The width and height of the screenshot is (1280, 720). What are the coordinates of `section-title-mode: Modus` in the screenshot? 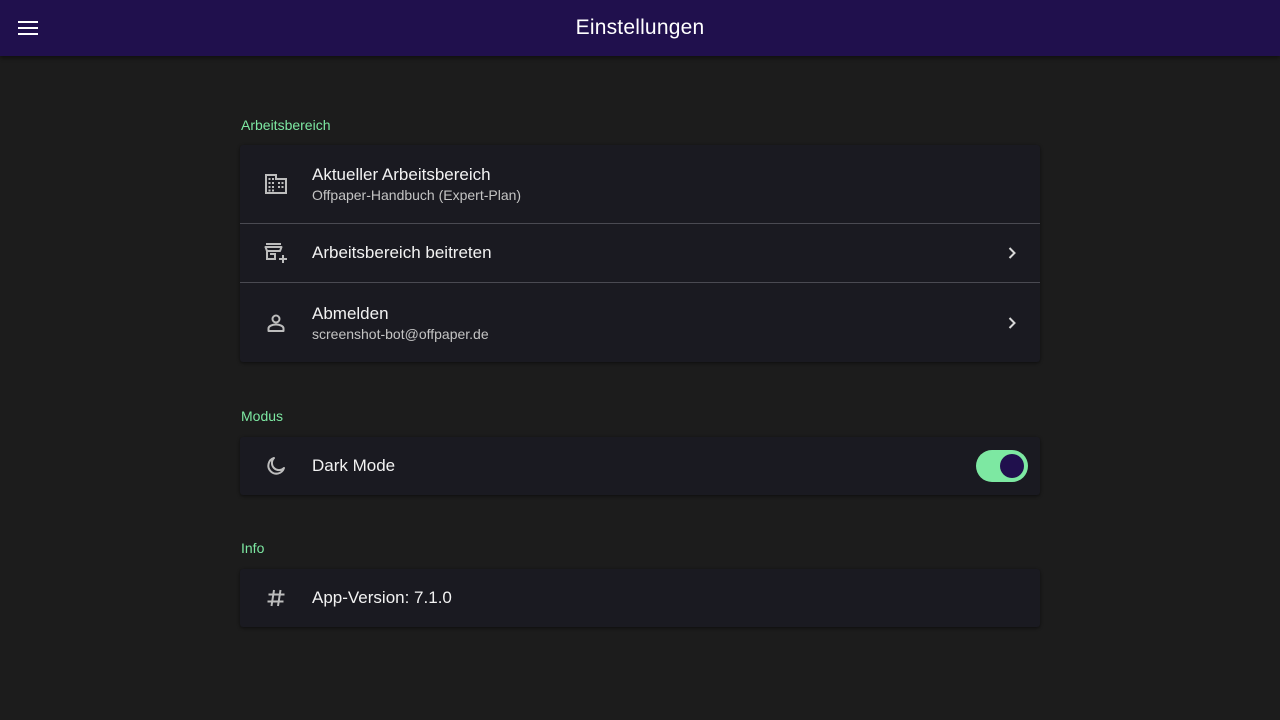 It's located at (262, 416).